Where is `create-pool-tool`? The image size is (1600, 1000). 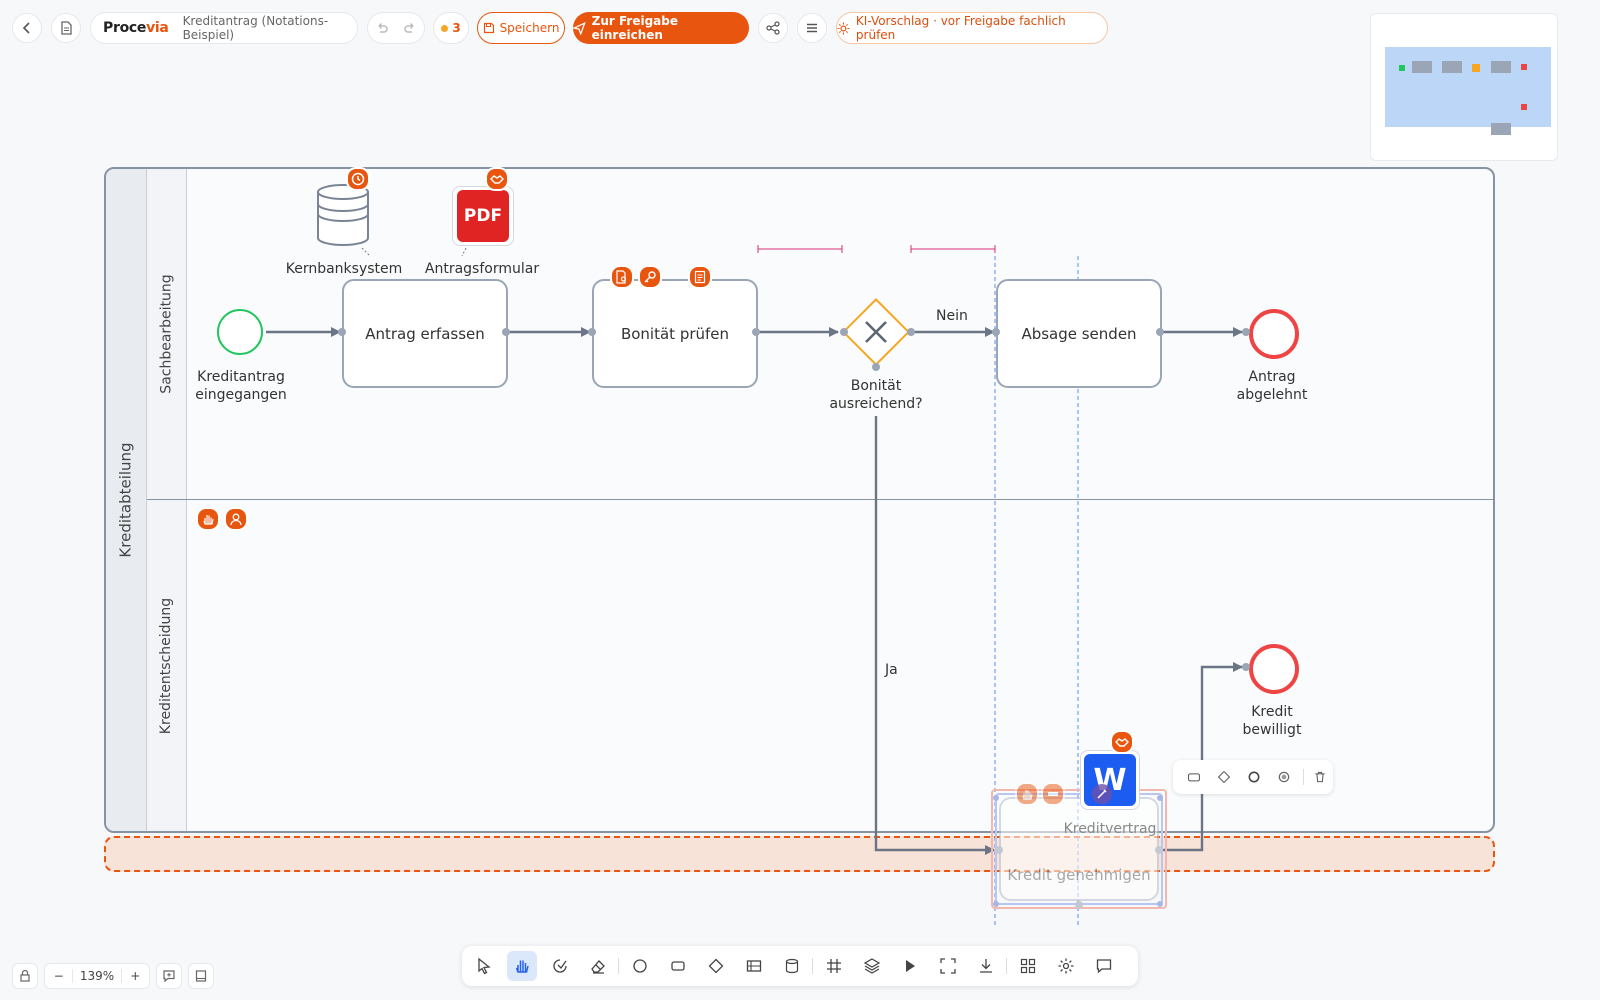 create-pool-tool is located at coordinates (754, 966).